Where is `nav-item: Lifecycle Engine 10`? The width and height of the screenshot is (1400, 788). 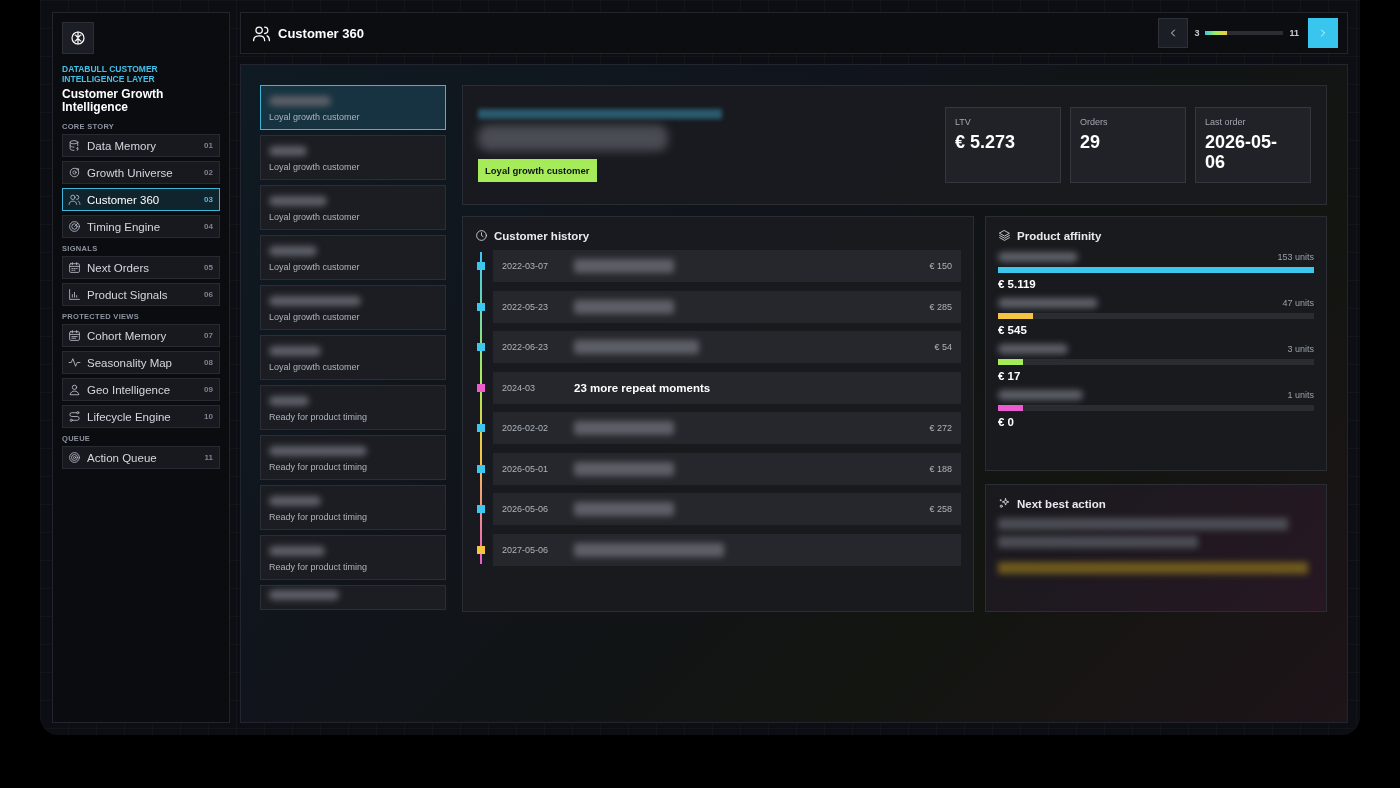 nav-item: Lifecycle Engine 10 is located at coordinates (141, 416).